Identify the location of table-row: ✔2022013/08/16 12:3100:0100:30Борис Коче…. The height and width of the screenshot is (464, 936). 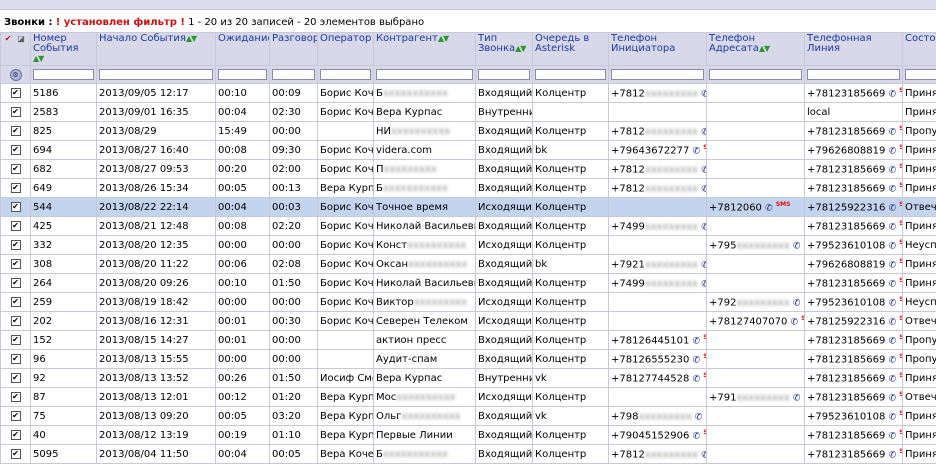
(468, 321).